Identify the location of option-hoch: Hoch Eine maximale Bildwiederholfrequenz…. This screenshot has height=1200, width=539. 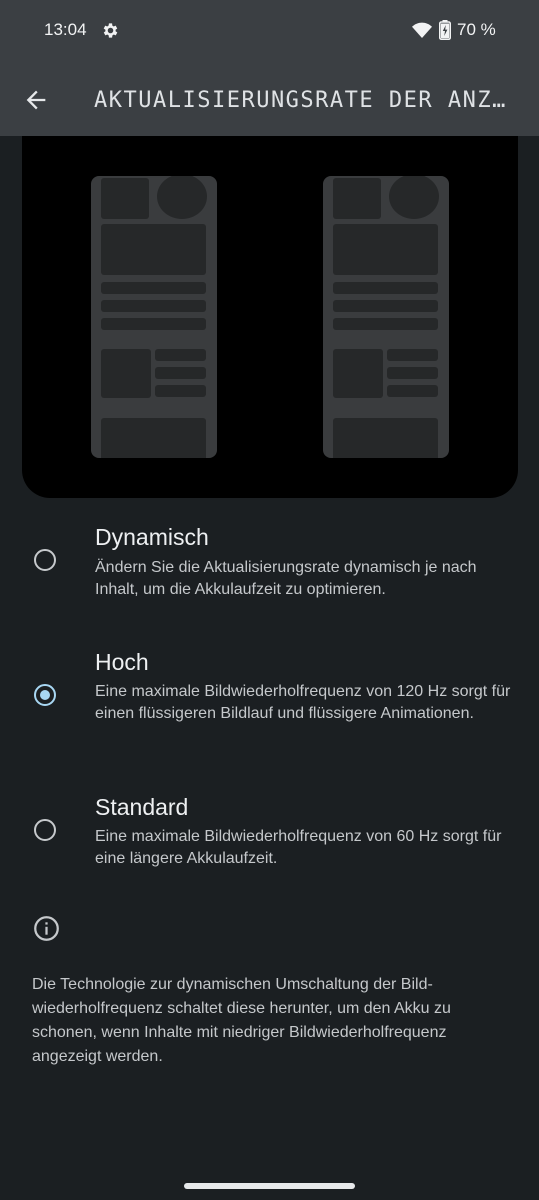
(269, 700).